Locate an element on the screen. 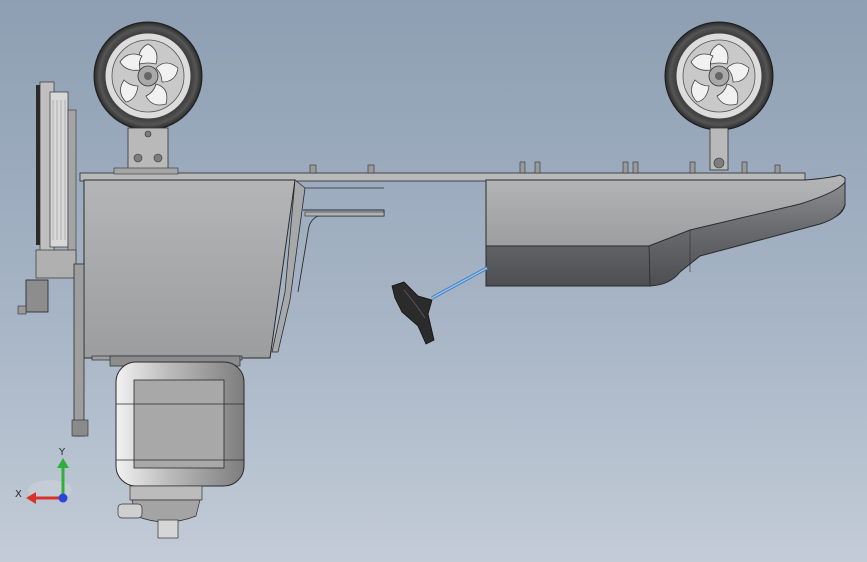  x-axis-label: X is located at coordinates (18, 494).